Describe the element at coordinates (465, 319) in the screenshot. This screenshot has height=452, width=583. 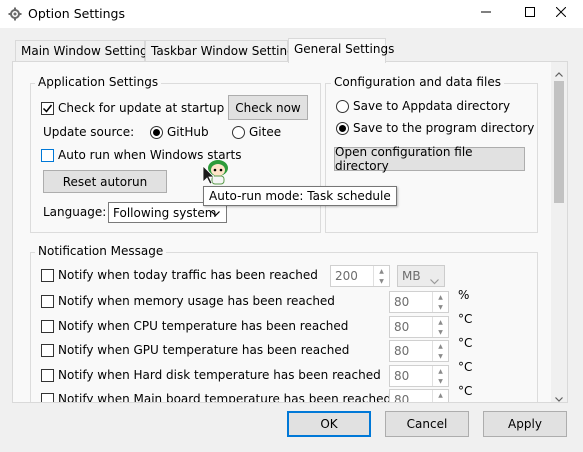
I see `cpu-unit: °C` at that location.